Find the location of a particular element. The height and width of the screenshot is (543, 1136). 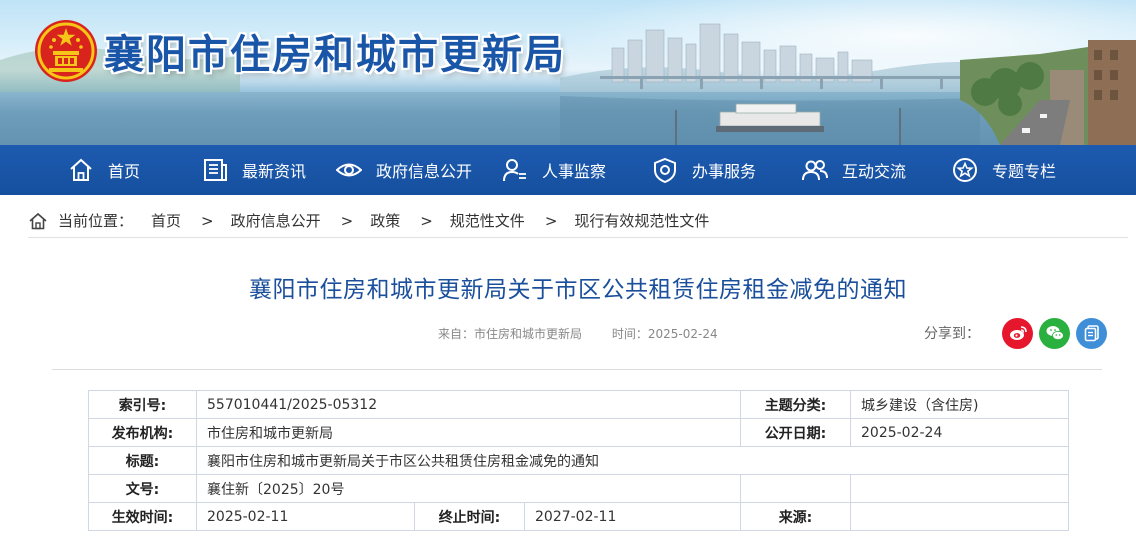

nav-item-label: 办事服务 is located at coordinates (724, 171).